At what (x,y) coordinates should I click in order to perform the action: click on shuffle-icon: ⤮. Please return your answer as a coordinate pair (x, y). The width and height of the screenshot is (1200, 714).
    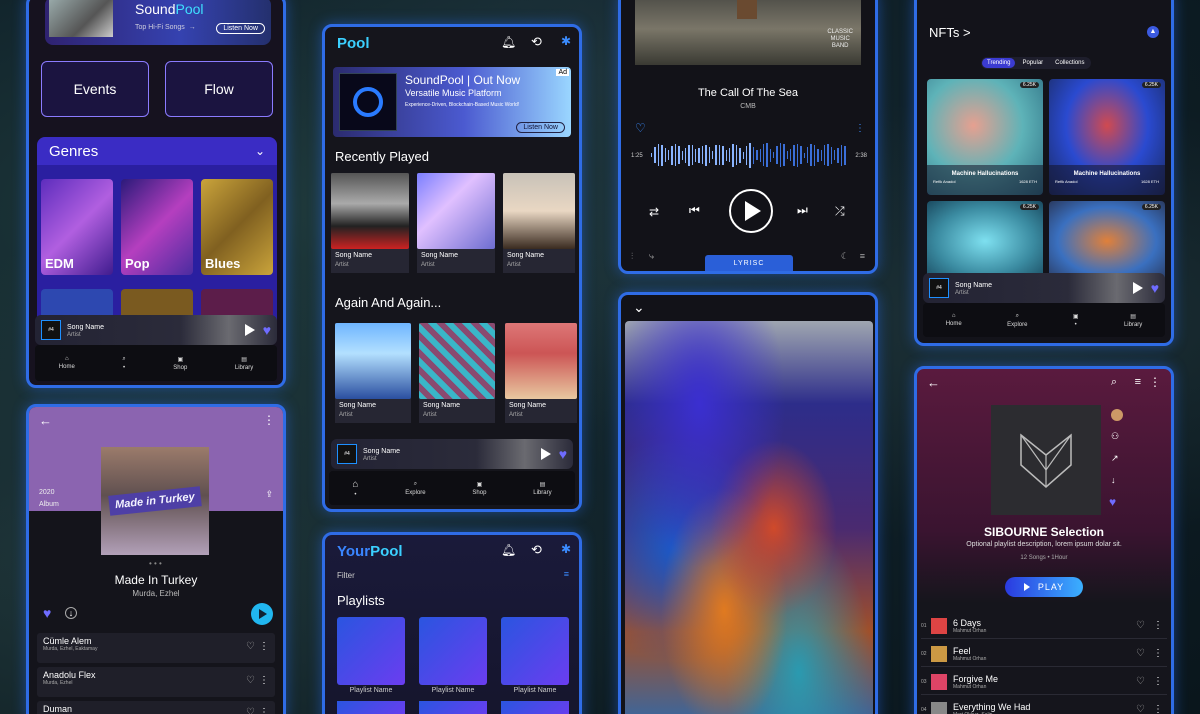
    Looking at the image, I should click on (840, 211).